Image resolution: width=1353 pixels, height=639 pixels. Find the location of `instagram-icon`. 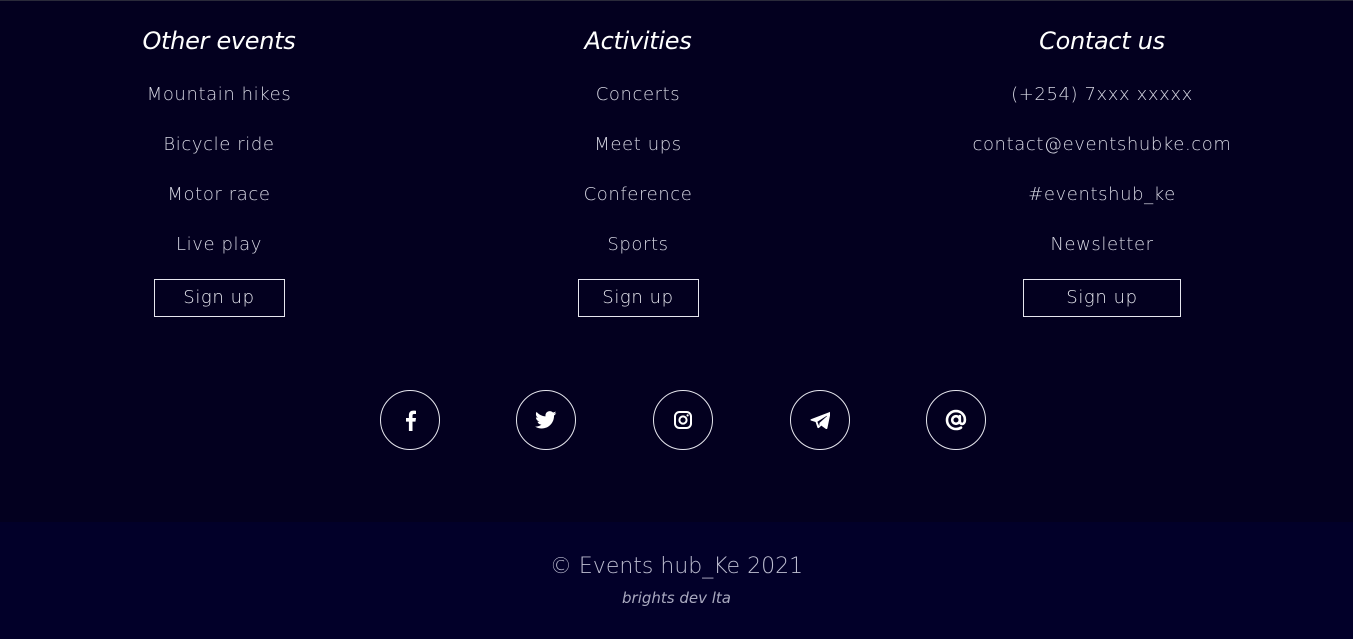

instagram-icon is located at coordinates (683, 420).